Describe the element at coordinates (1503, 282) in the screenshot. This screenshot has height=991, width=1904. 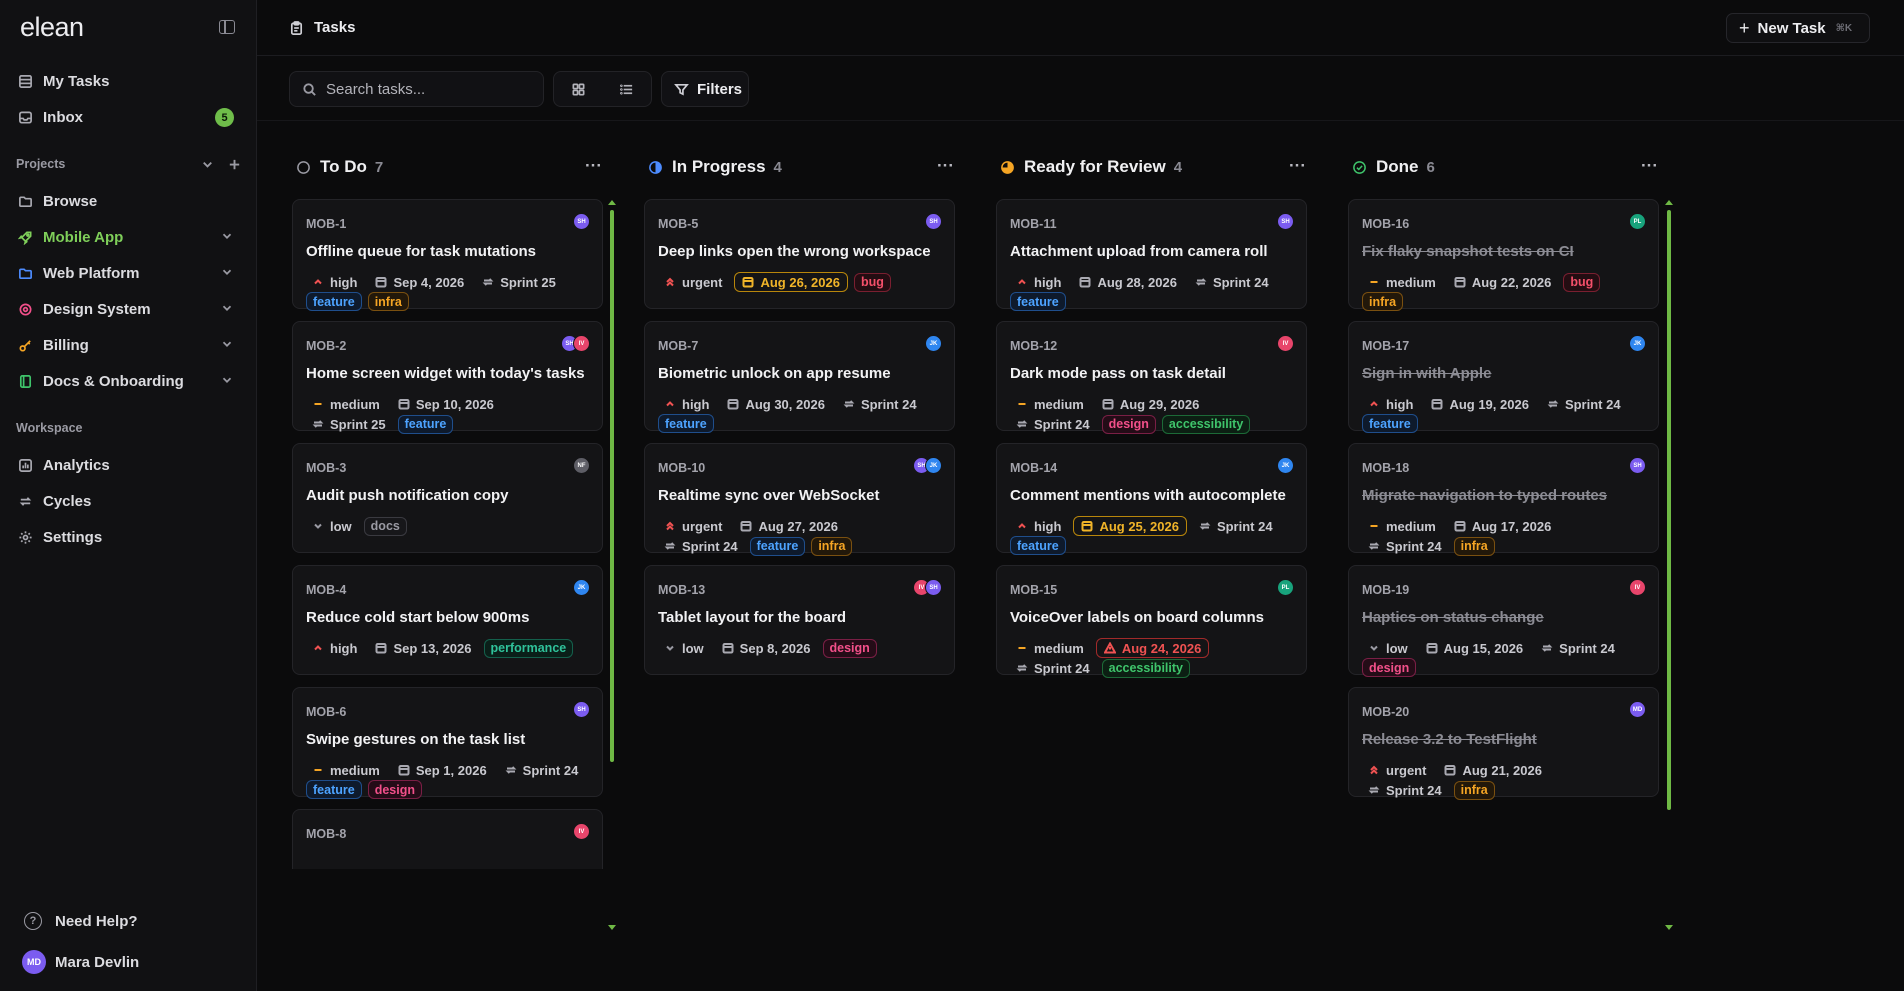
I see `due-date-chip: Aug 22, 2026` at that location.